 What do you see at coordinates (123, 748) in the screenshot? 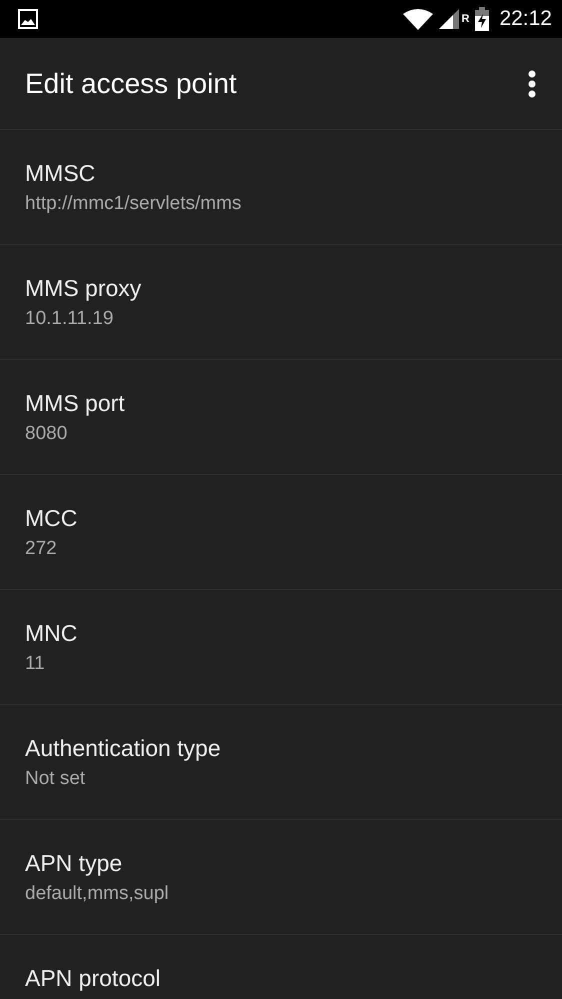
I see `setting-title: Authentication type` at bounding box center [123, 748].